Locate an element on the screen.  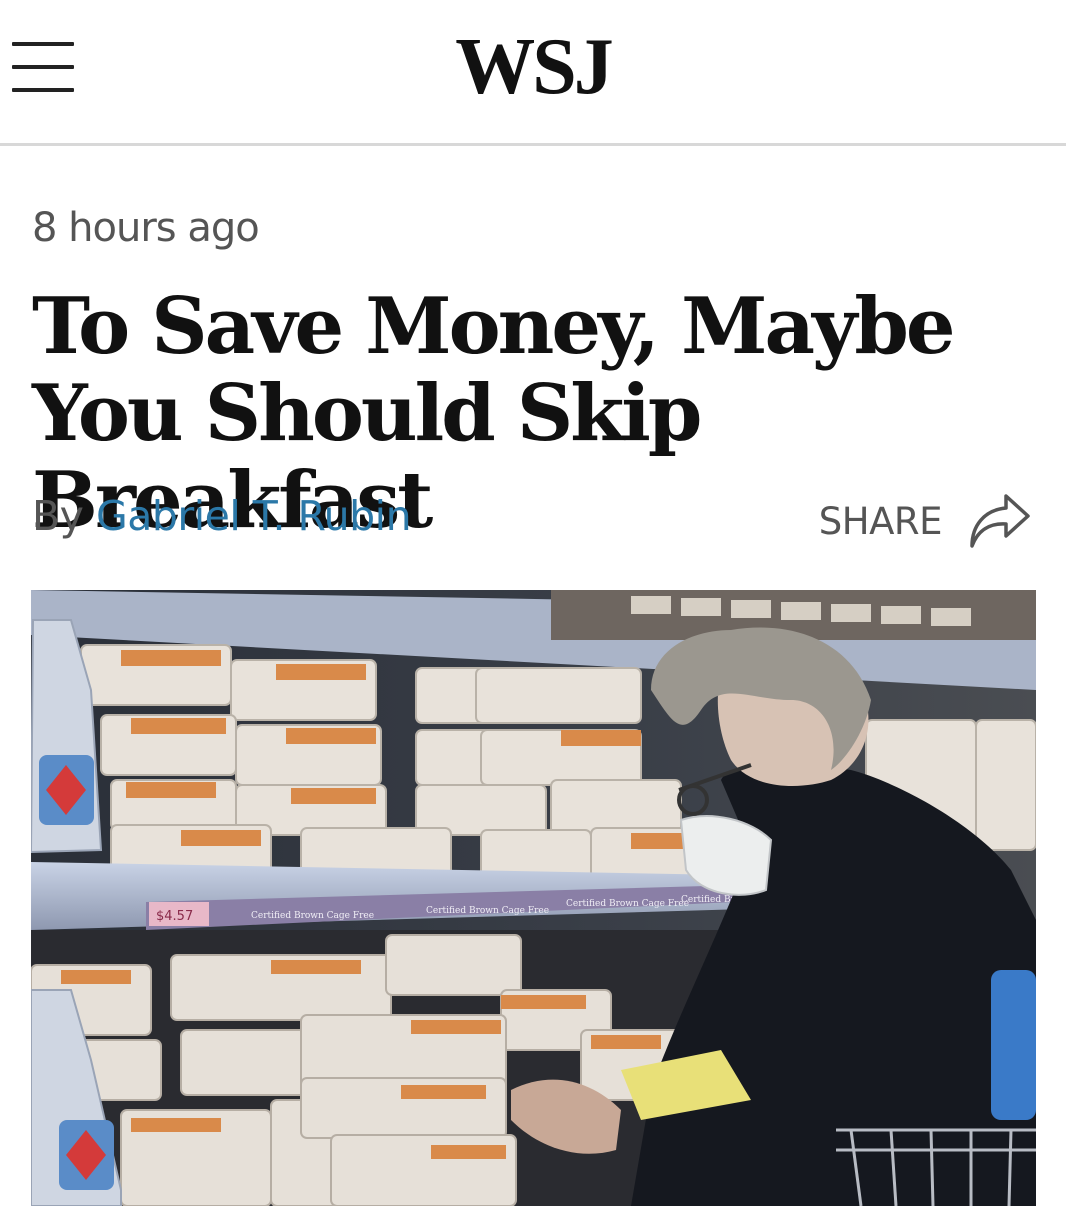
author-link: Gabriel T. Rubin is located at coordinates (254, 516).